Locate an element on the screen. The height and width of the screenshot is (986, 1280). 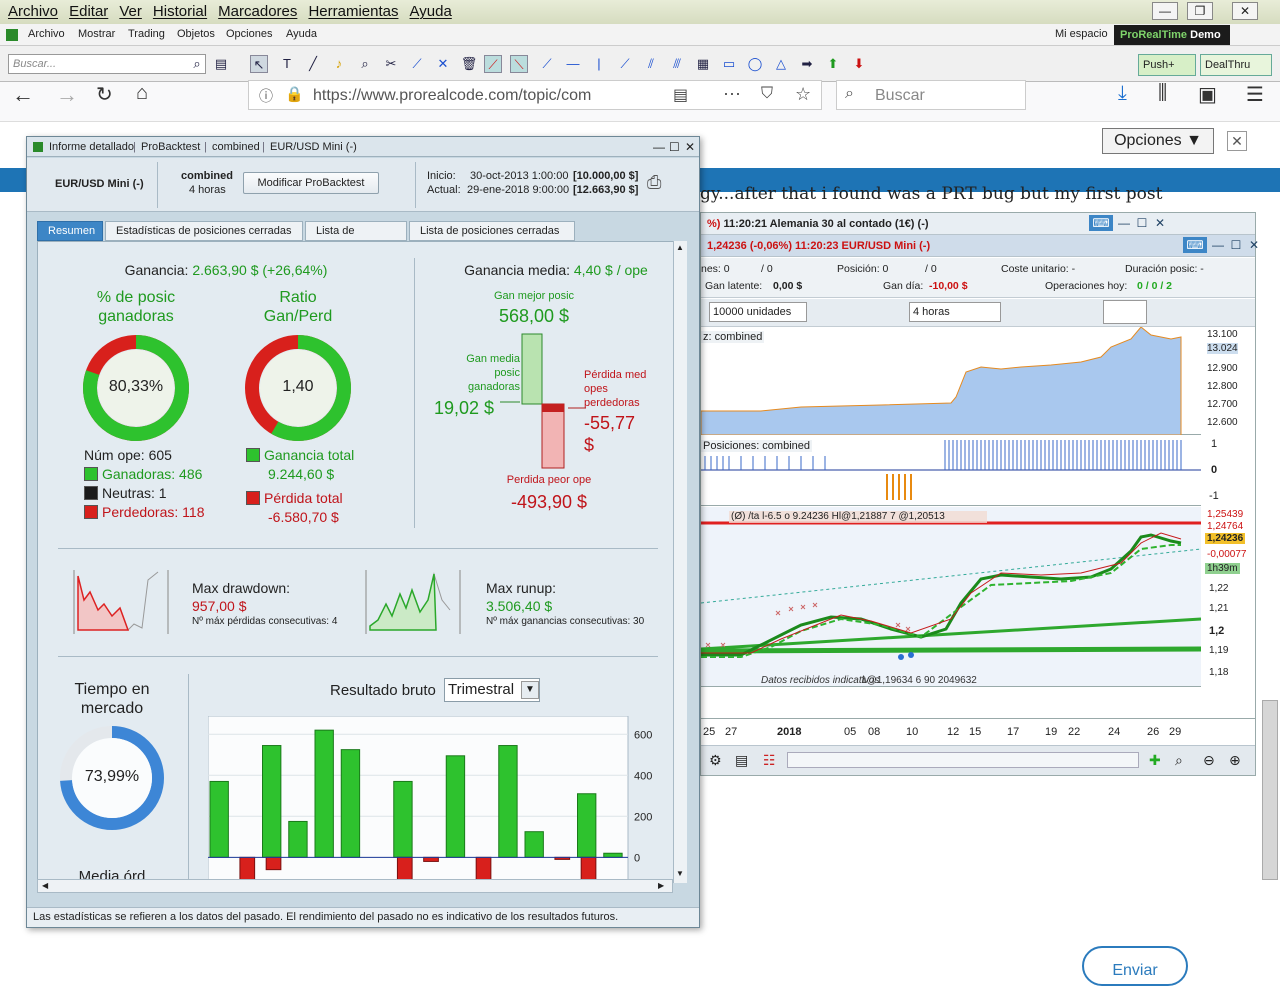
menu-herramientas: Herramientas is located at coordinates (353, 12).